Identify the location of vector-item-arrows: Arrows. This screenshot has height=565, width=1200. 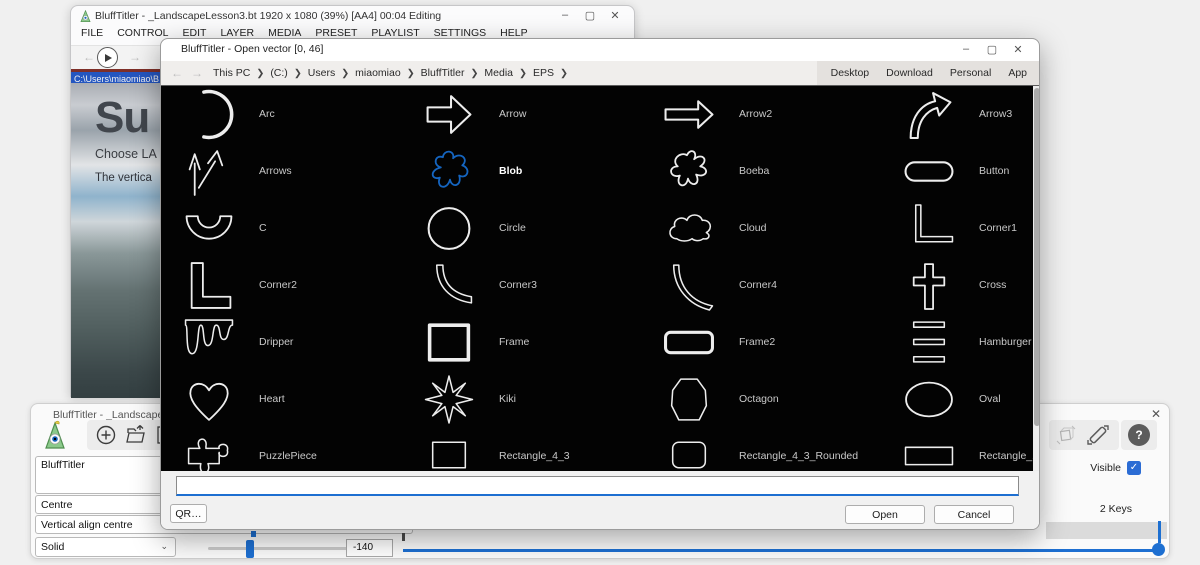
(281, 171).